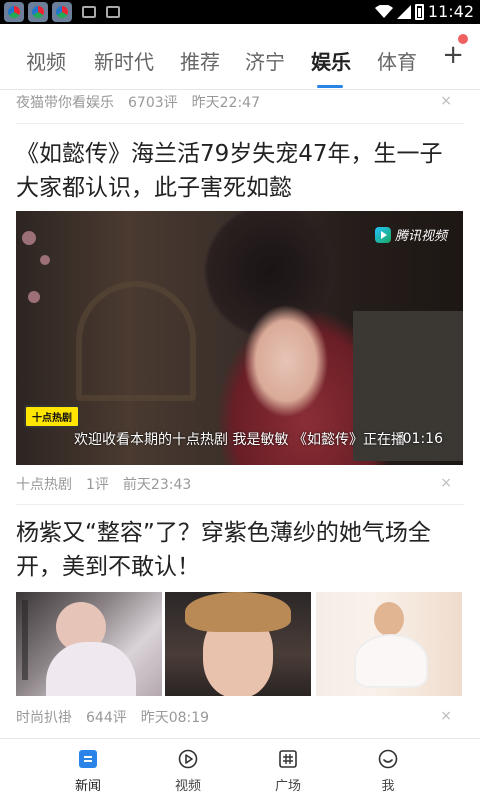  Describe the element at coordinates (463, 39) in the screenshot. I see `notification-dot` at that location.